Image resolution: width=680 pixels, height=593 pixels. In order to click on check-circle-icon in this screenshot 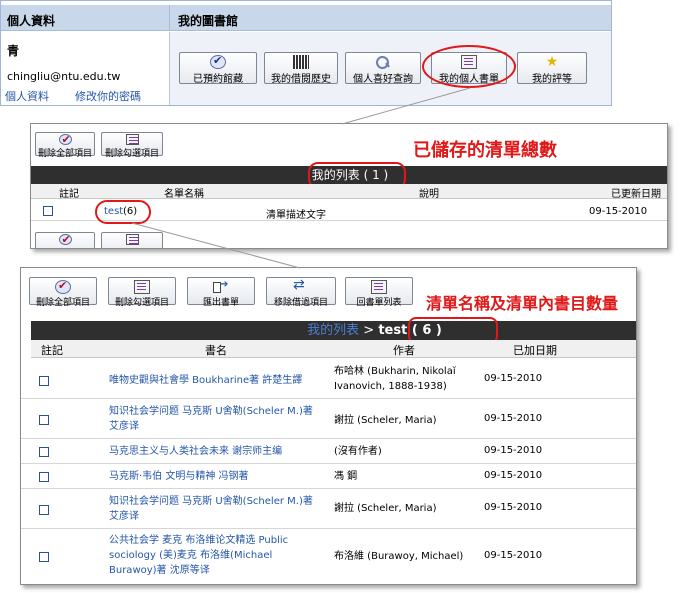, I will do `click(218, 61)`.